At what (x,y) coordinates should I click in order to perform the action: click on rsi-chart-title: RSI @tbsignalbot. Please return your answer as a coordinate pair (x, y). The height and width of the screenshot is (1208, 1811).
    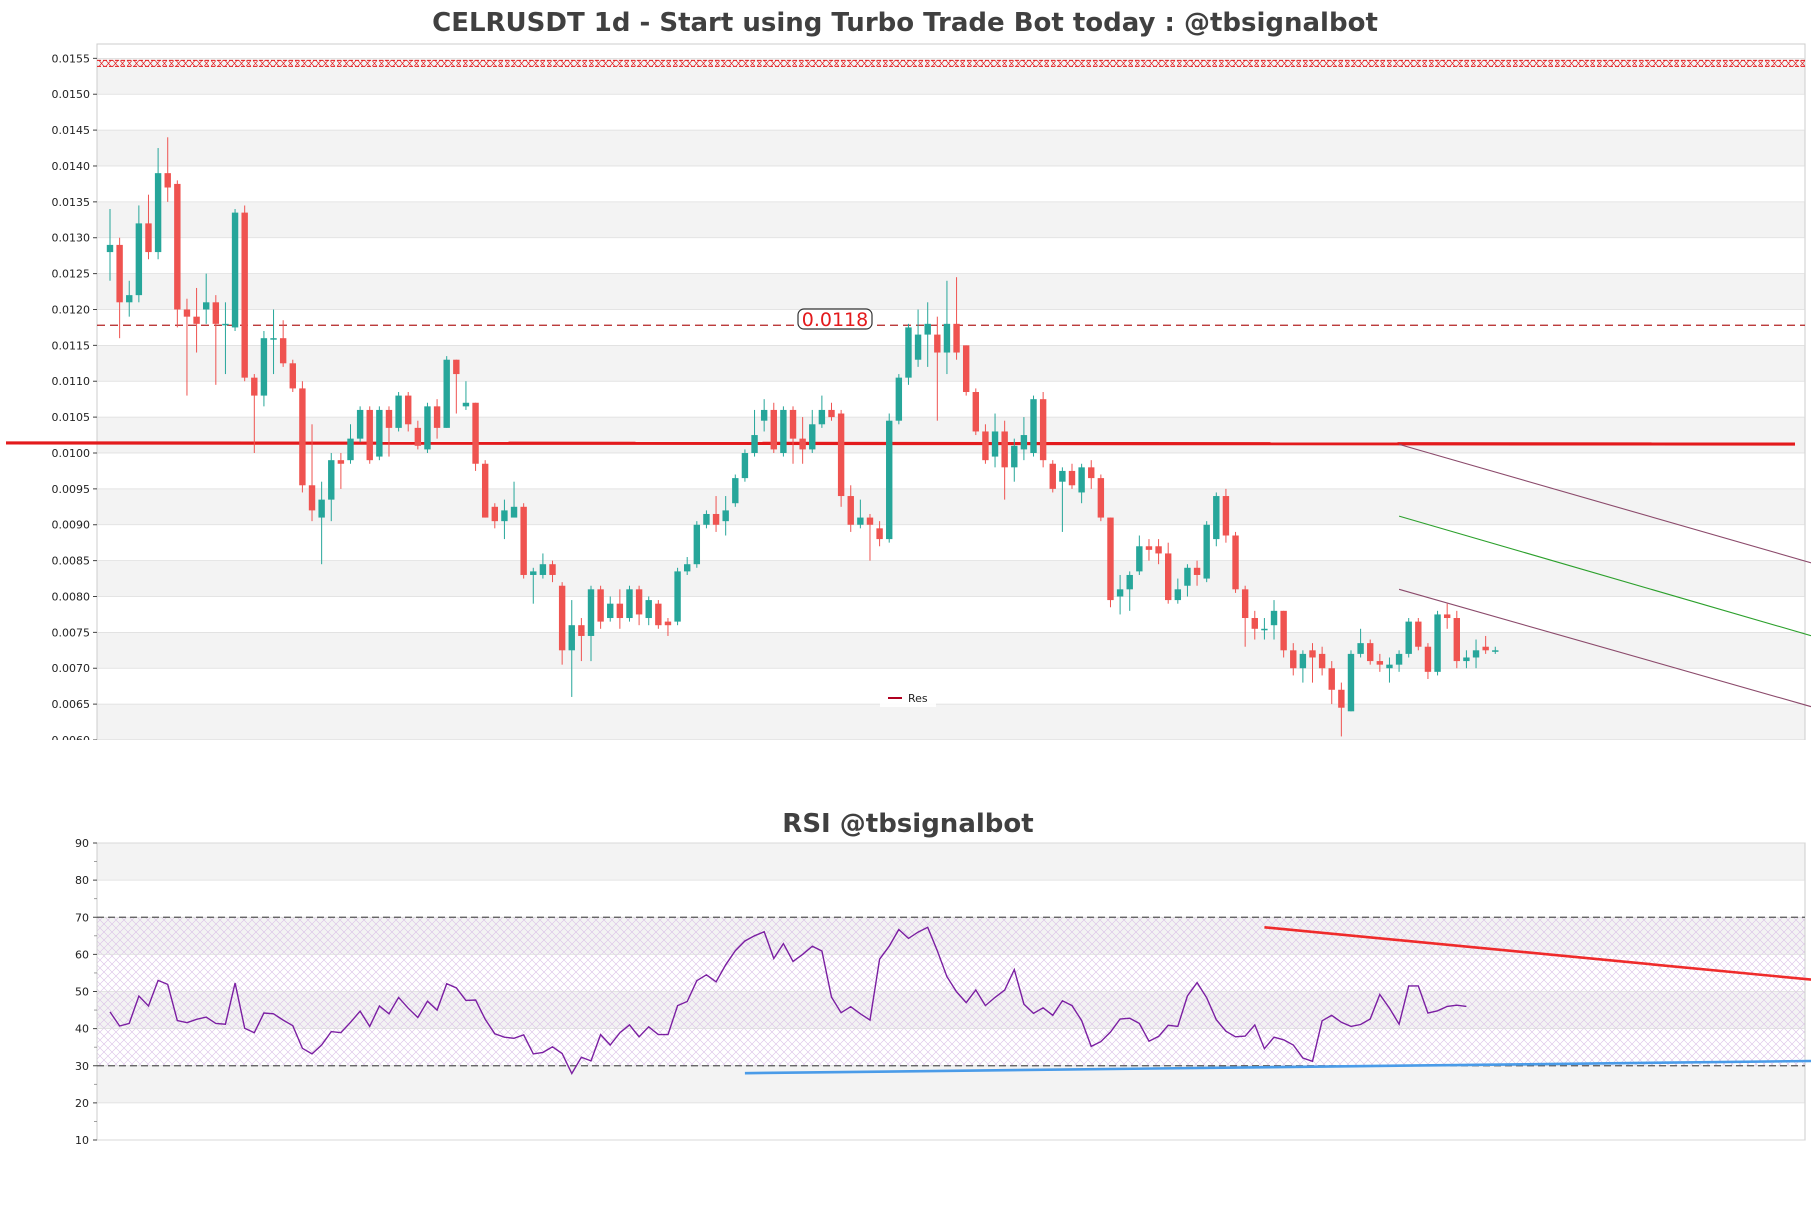
    Looking at the image, I should click on (907, 824).